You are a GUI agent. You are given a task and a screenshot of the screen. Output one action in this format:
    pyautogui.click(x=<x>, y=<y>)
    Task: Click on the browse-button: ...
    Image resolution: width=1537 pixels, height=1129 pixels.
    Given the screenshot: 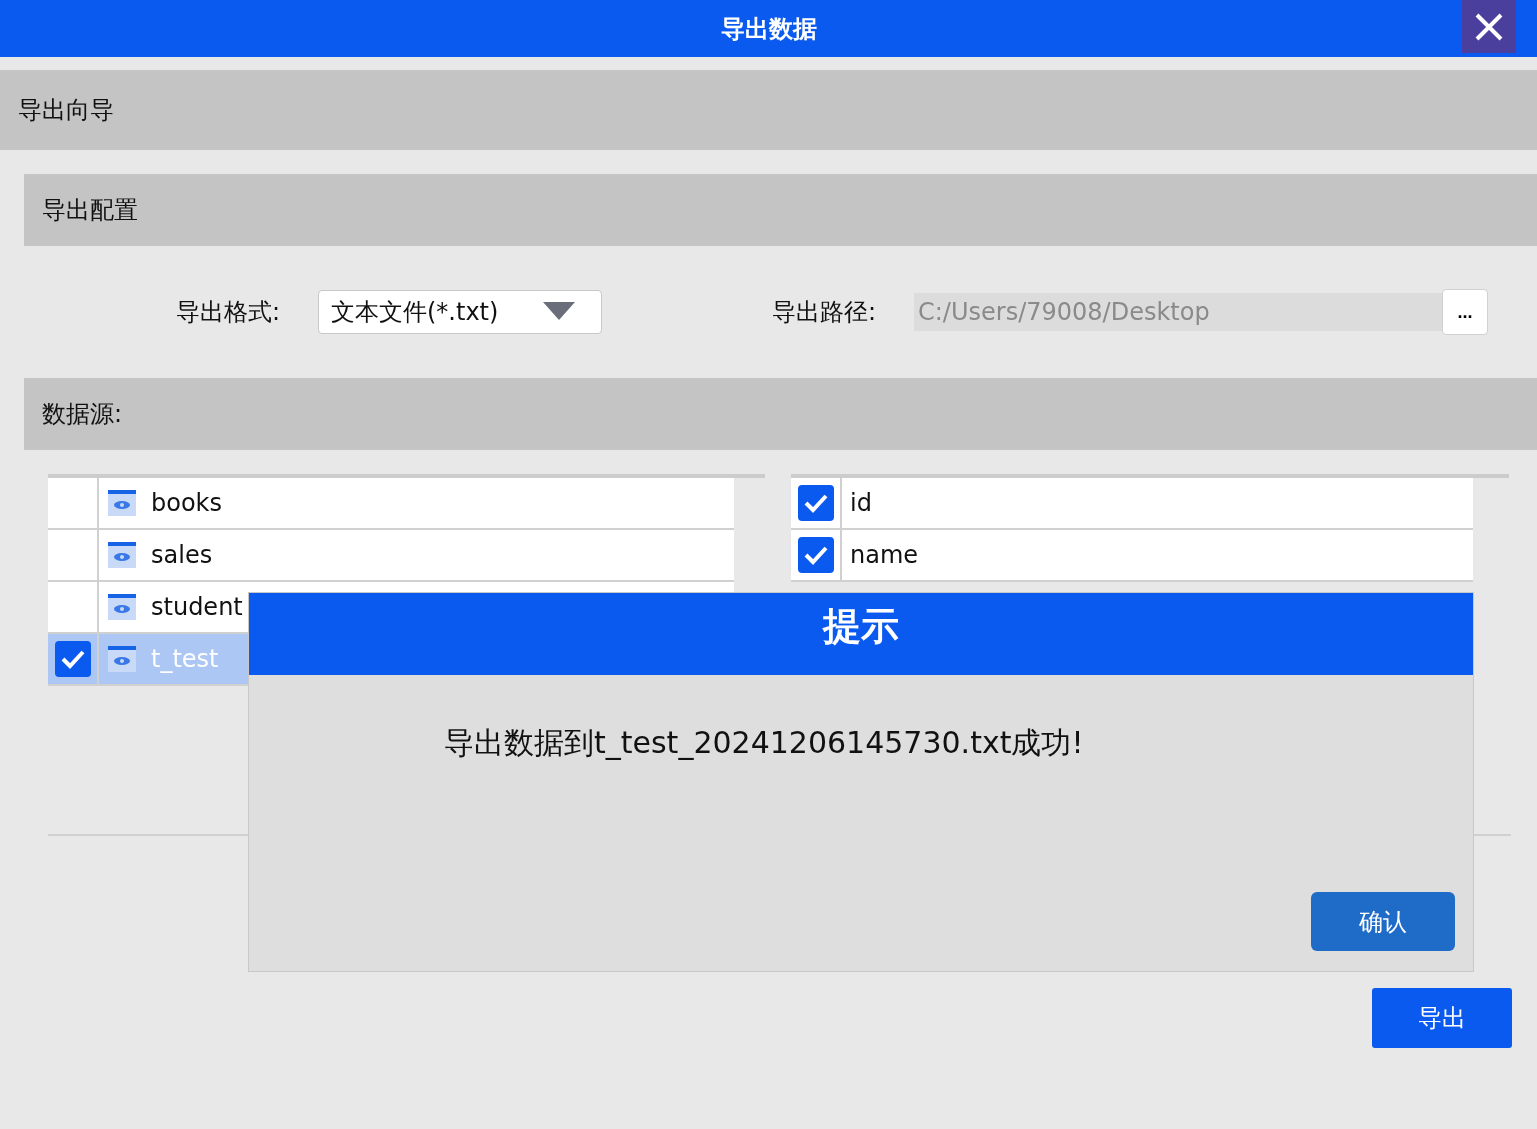 What is the action you would take?
    pyautogui.click(x=1465, y=312)
    